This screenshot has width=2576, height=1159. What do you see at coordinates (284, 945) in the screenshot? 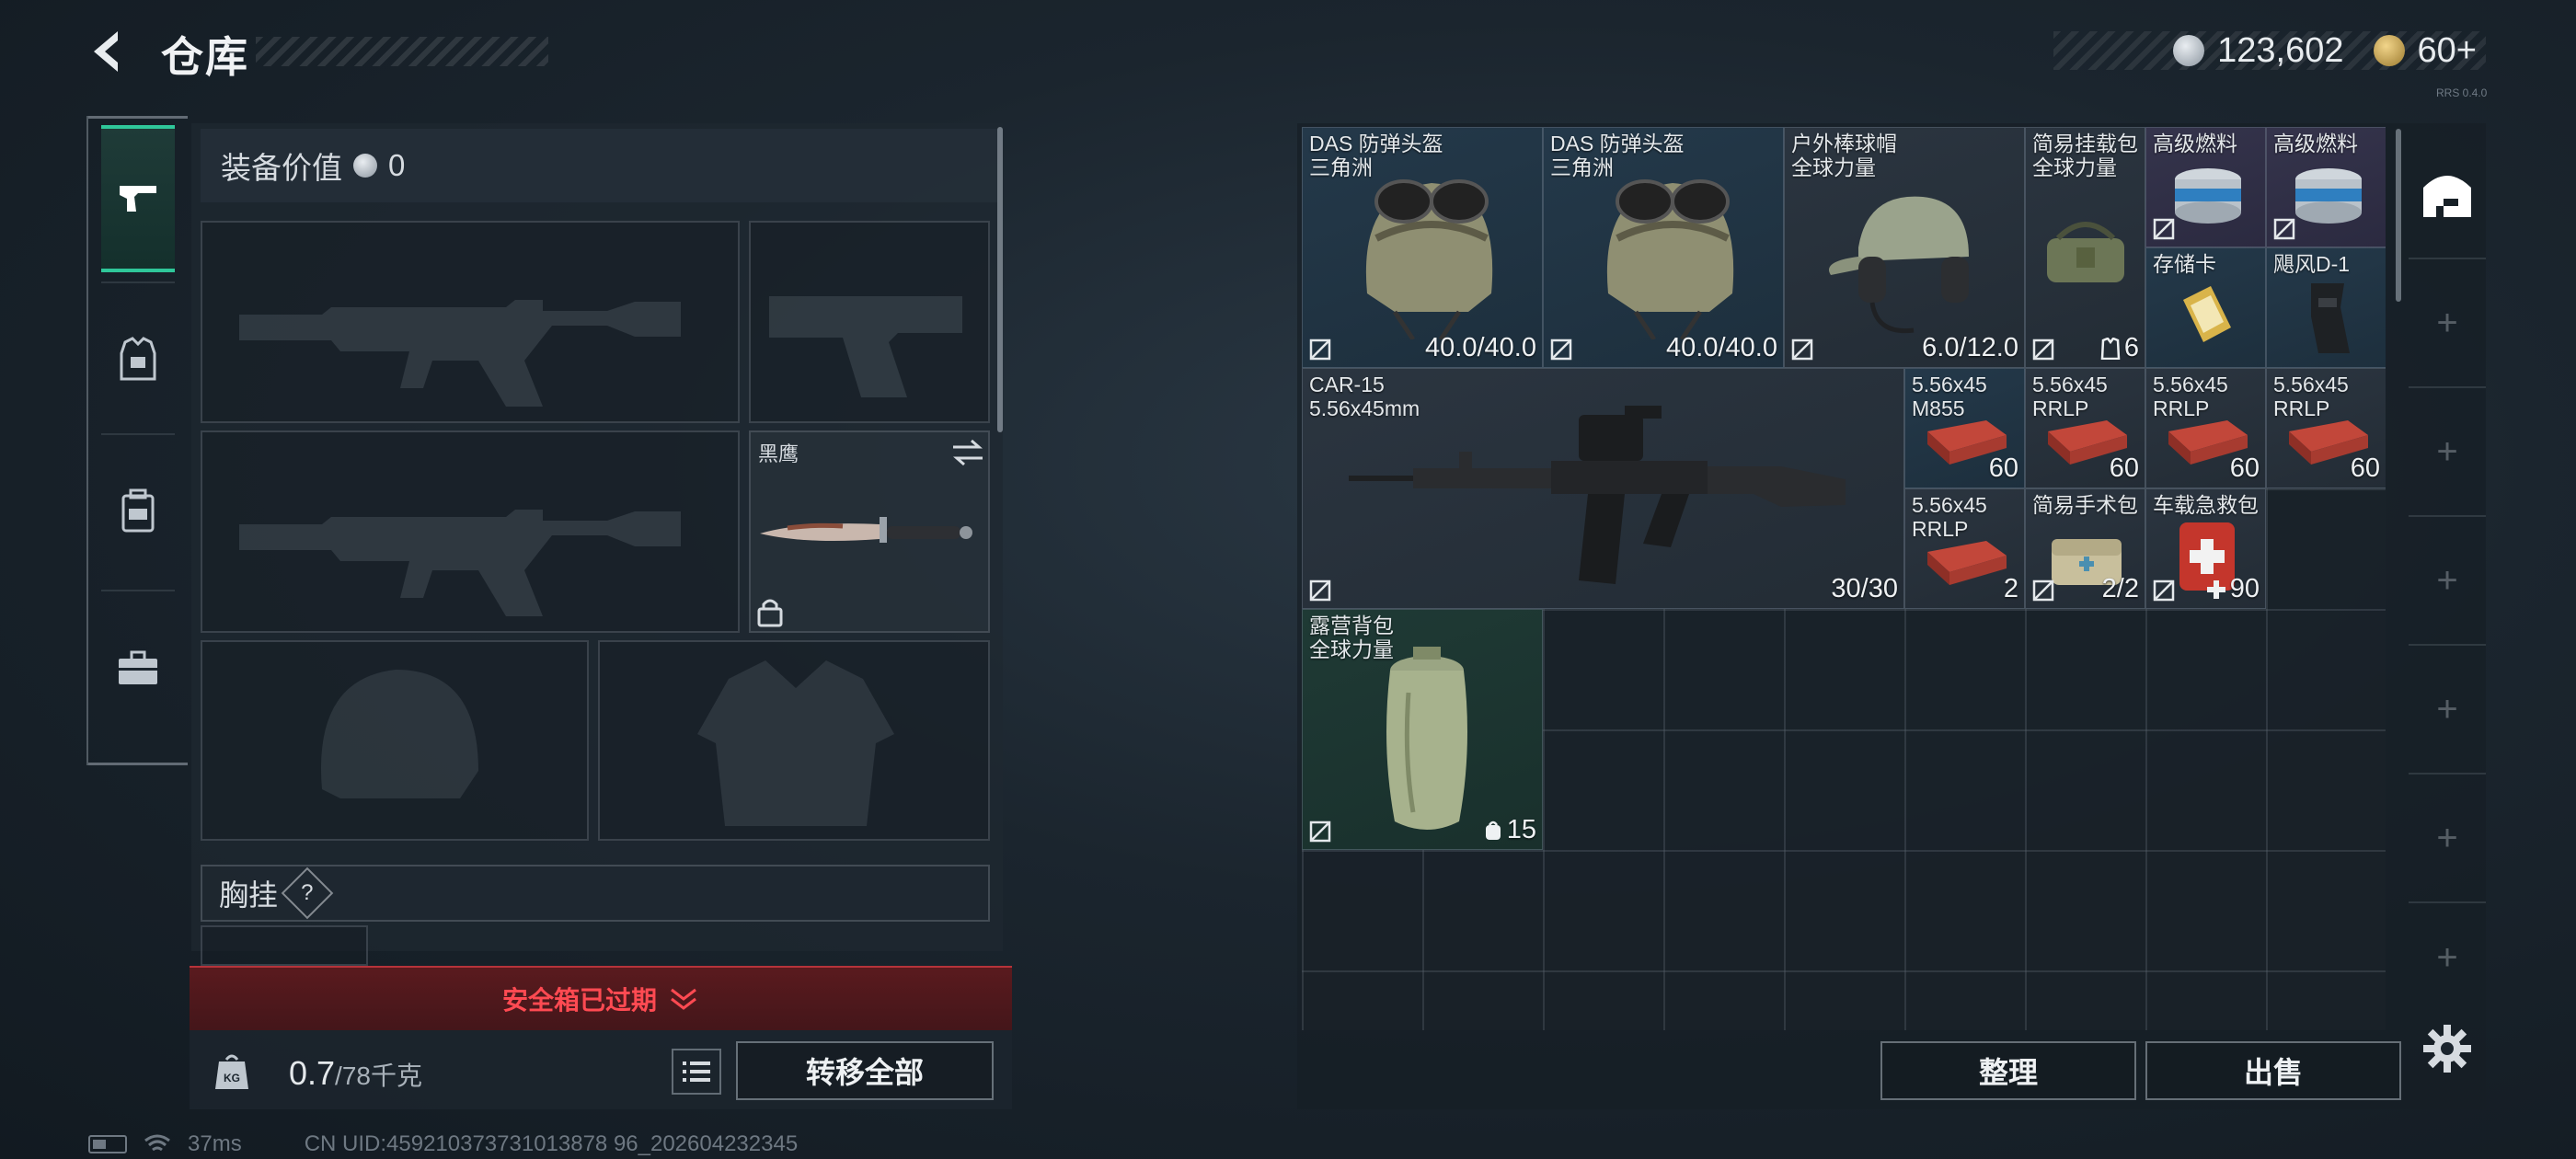
I see `chest-rig-slot` at bounding box center [284, 945].